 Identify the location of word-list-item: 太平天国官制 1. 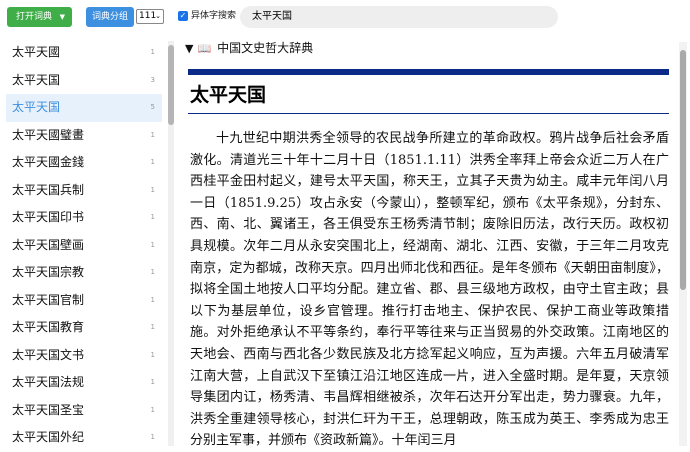
(84, 301).